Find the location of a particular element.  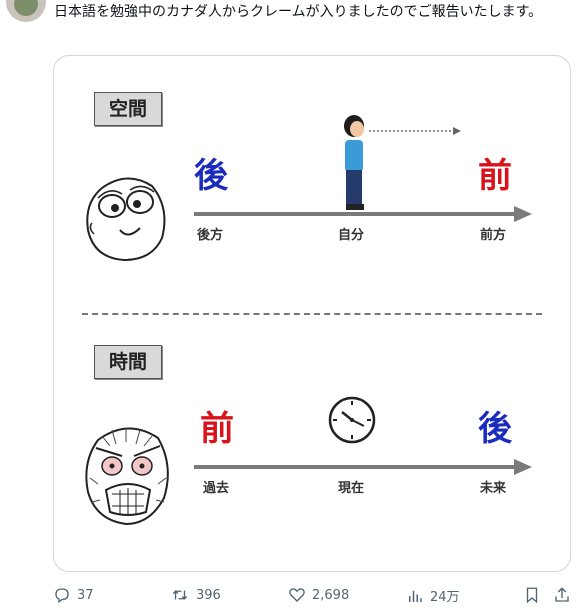

repost-button: 396 is located at coordinates (195, 595).